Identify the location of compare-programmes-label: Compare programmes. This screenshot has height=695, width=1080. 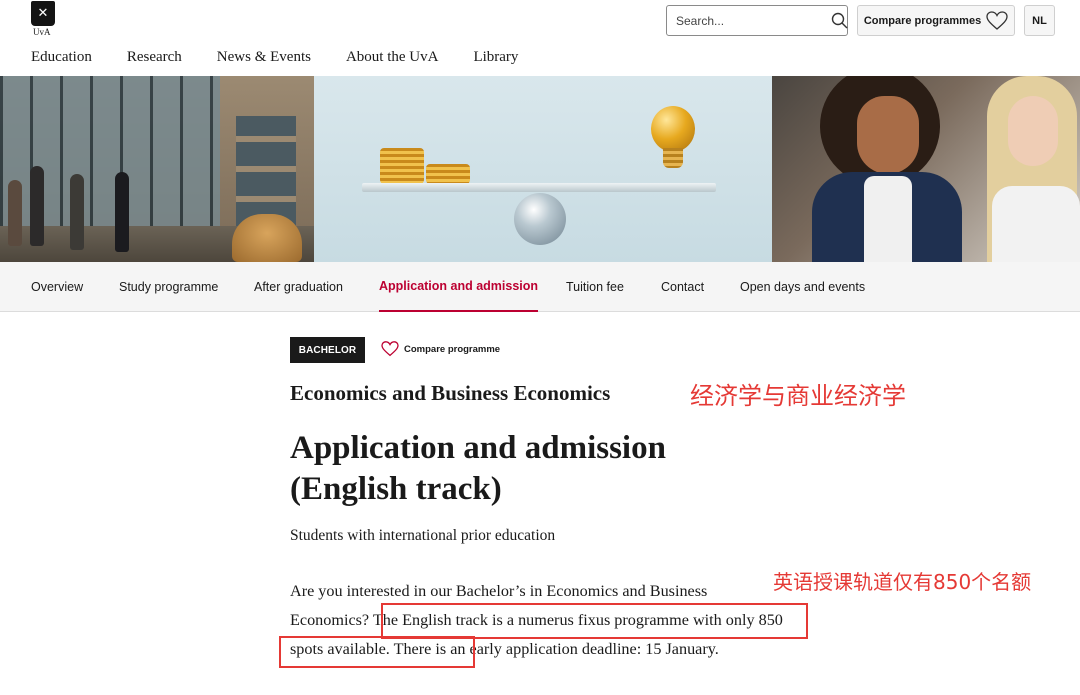
(922, 20).